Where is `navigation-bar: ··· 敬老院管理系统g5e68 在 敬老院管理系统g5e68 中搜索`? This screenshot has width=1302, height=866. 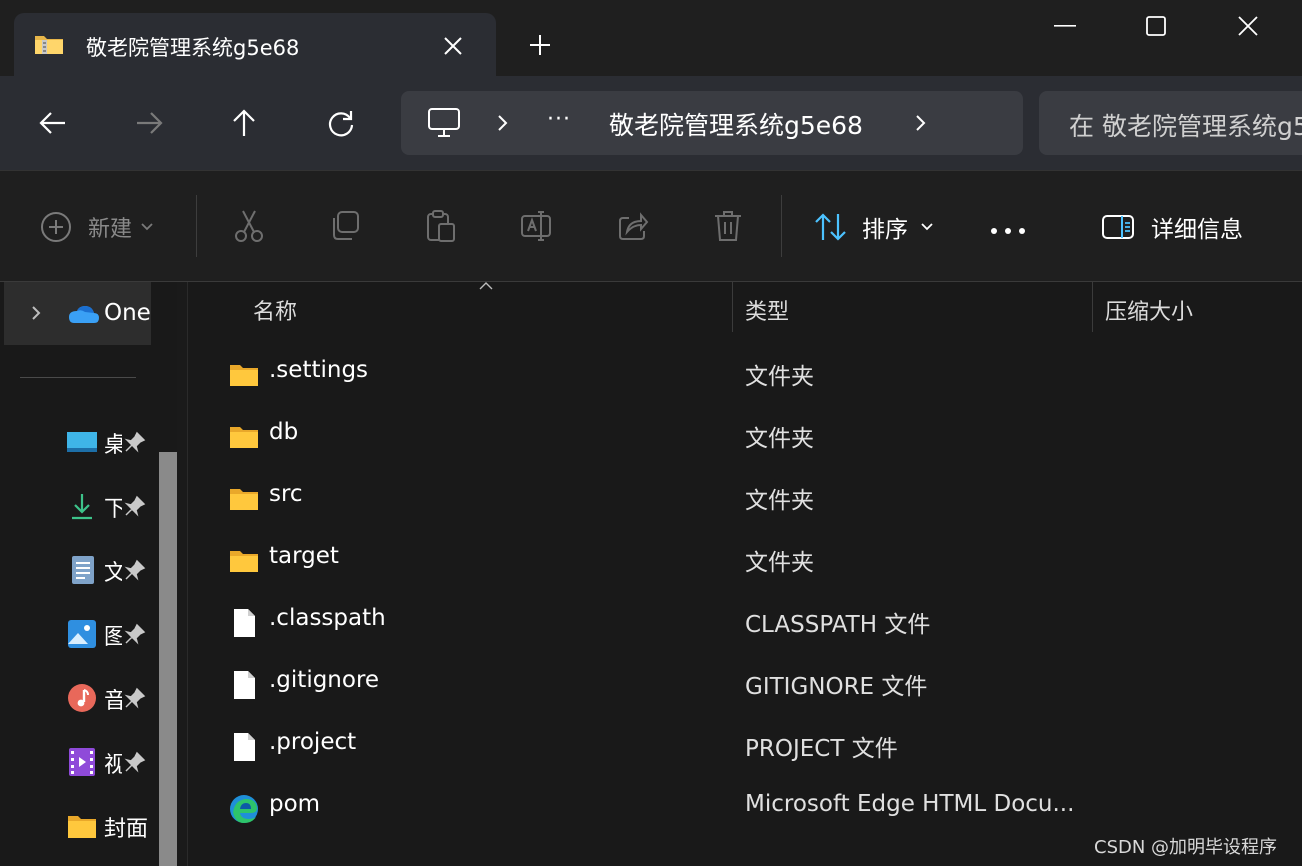 navigation-bar: ··· 敬老院管理系统g5e68 在 敬老院管理系统g5e68 中搜索 is located at coordinates (651, 123).